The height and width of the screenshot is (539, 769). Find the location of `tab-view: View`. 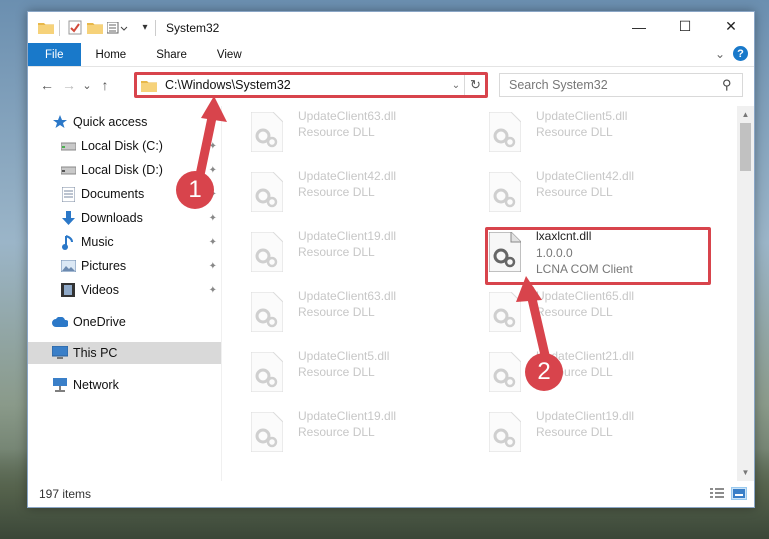

tab-view: View is located at coordinates (229, 54).